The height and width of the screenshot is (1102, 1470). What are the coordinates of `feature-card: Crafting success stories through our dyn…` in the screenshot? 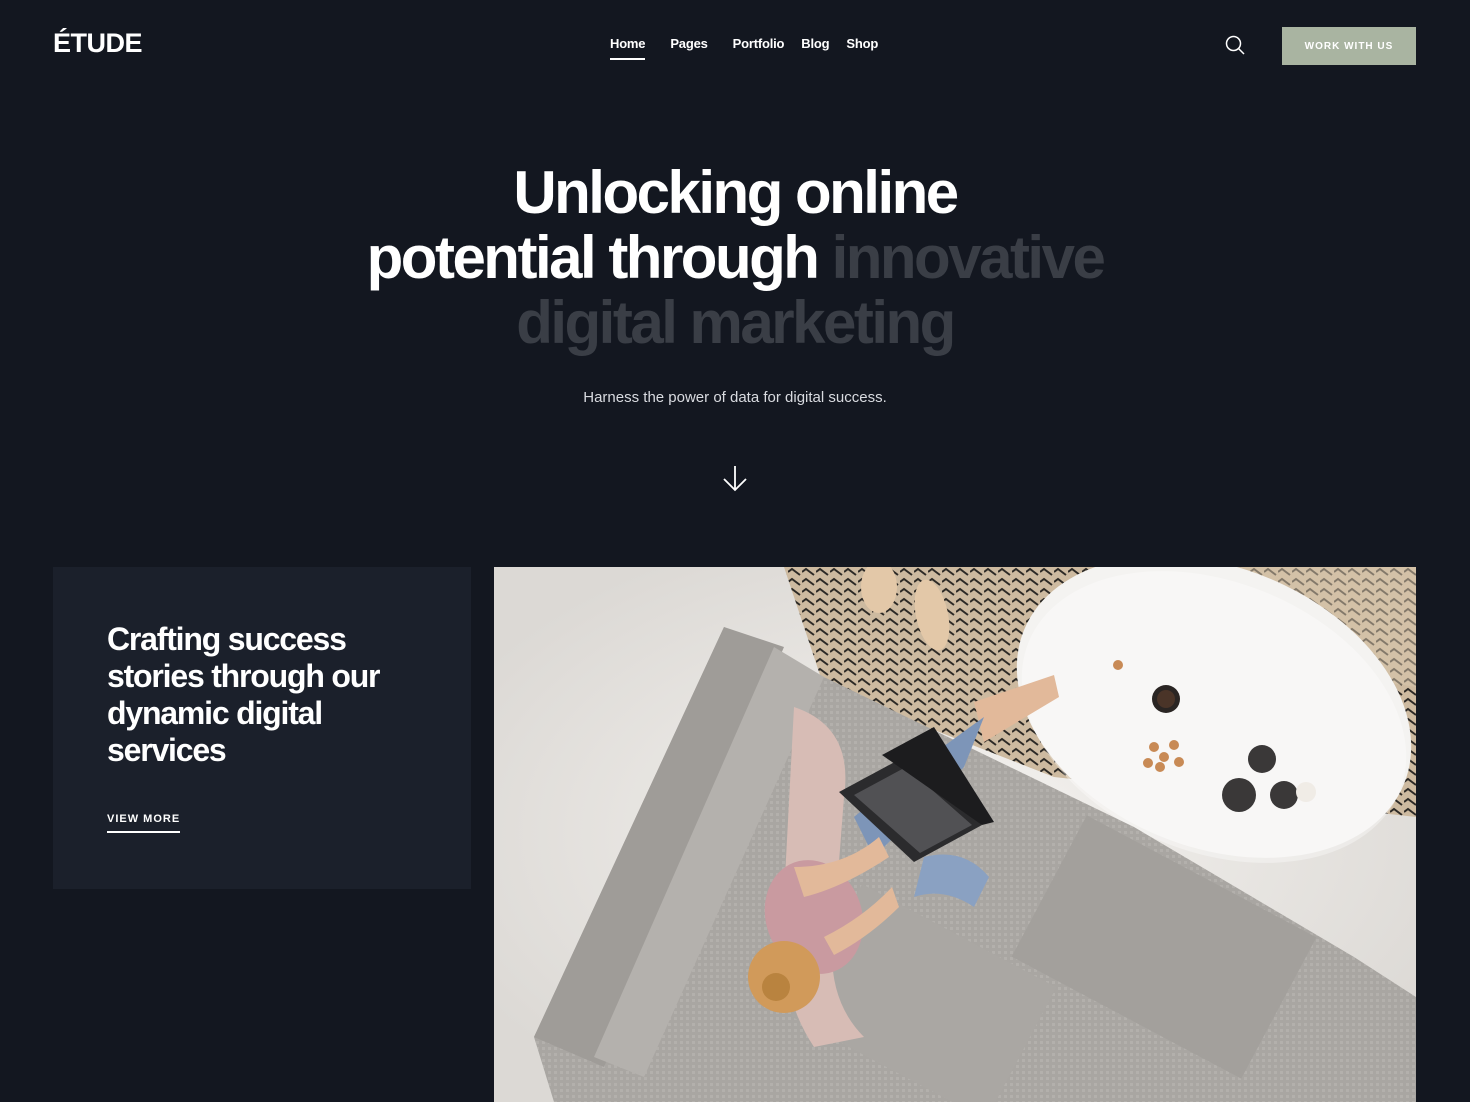 It's located at (262, 728).